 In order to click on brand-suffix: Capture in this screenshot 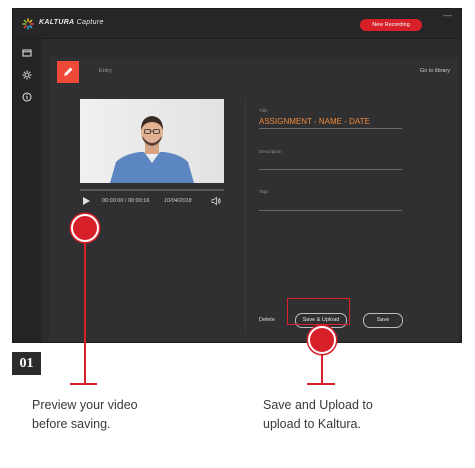, I will do `click(90, 22)`.